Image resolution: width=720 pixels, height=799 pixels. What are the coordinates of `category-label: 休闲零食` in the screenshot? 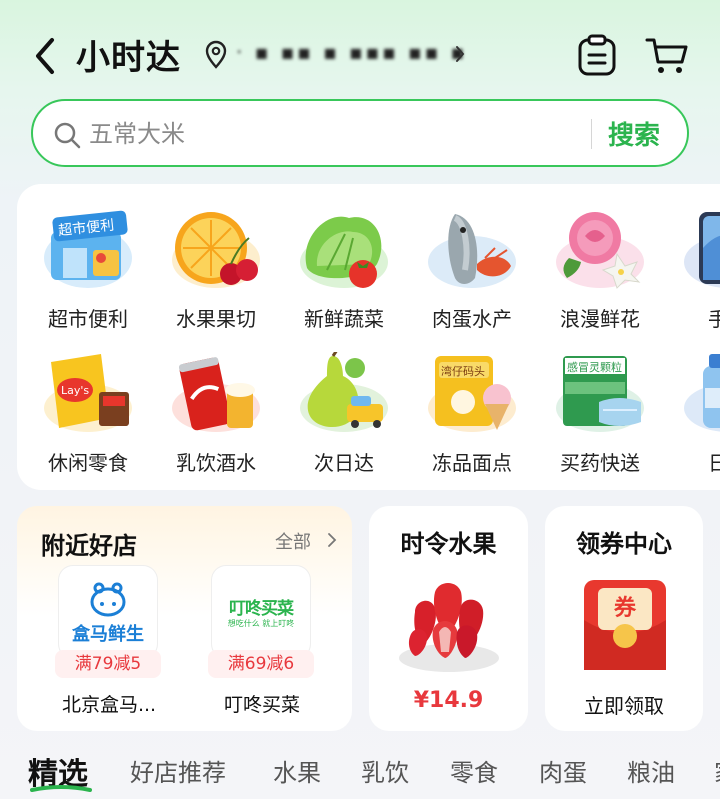 It's located at (88, 463).